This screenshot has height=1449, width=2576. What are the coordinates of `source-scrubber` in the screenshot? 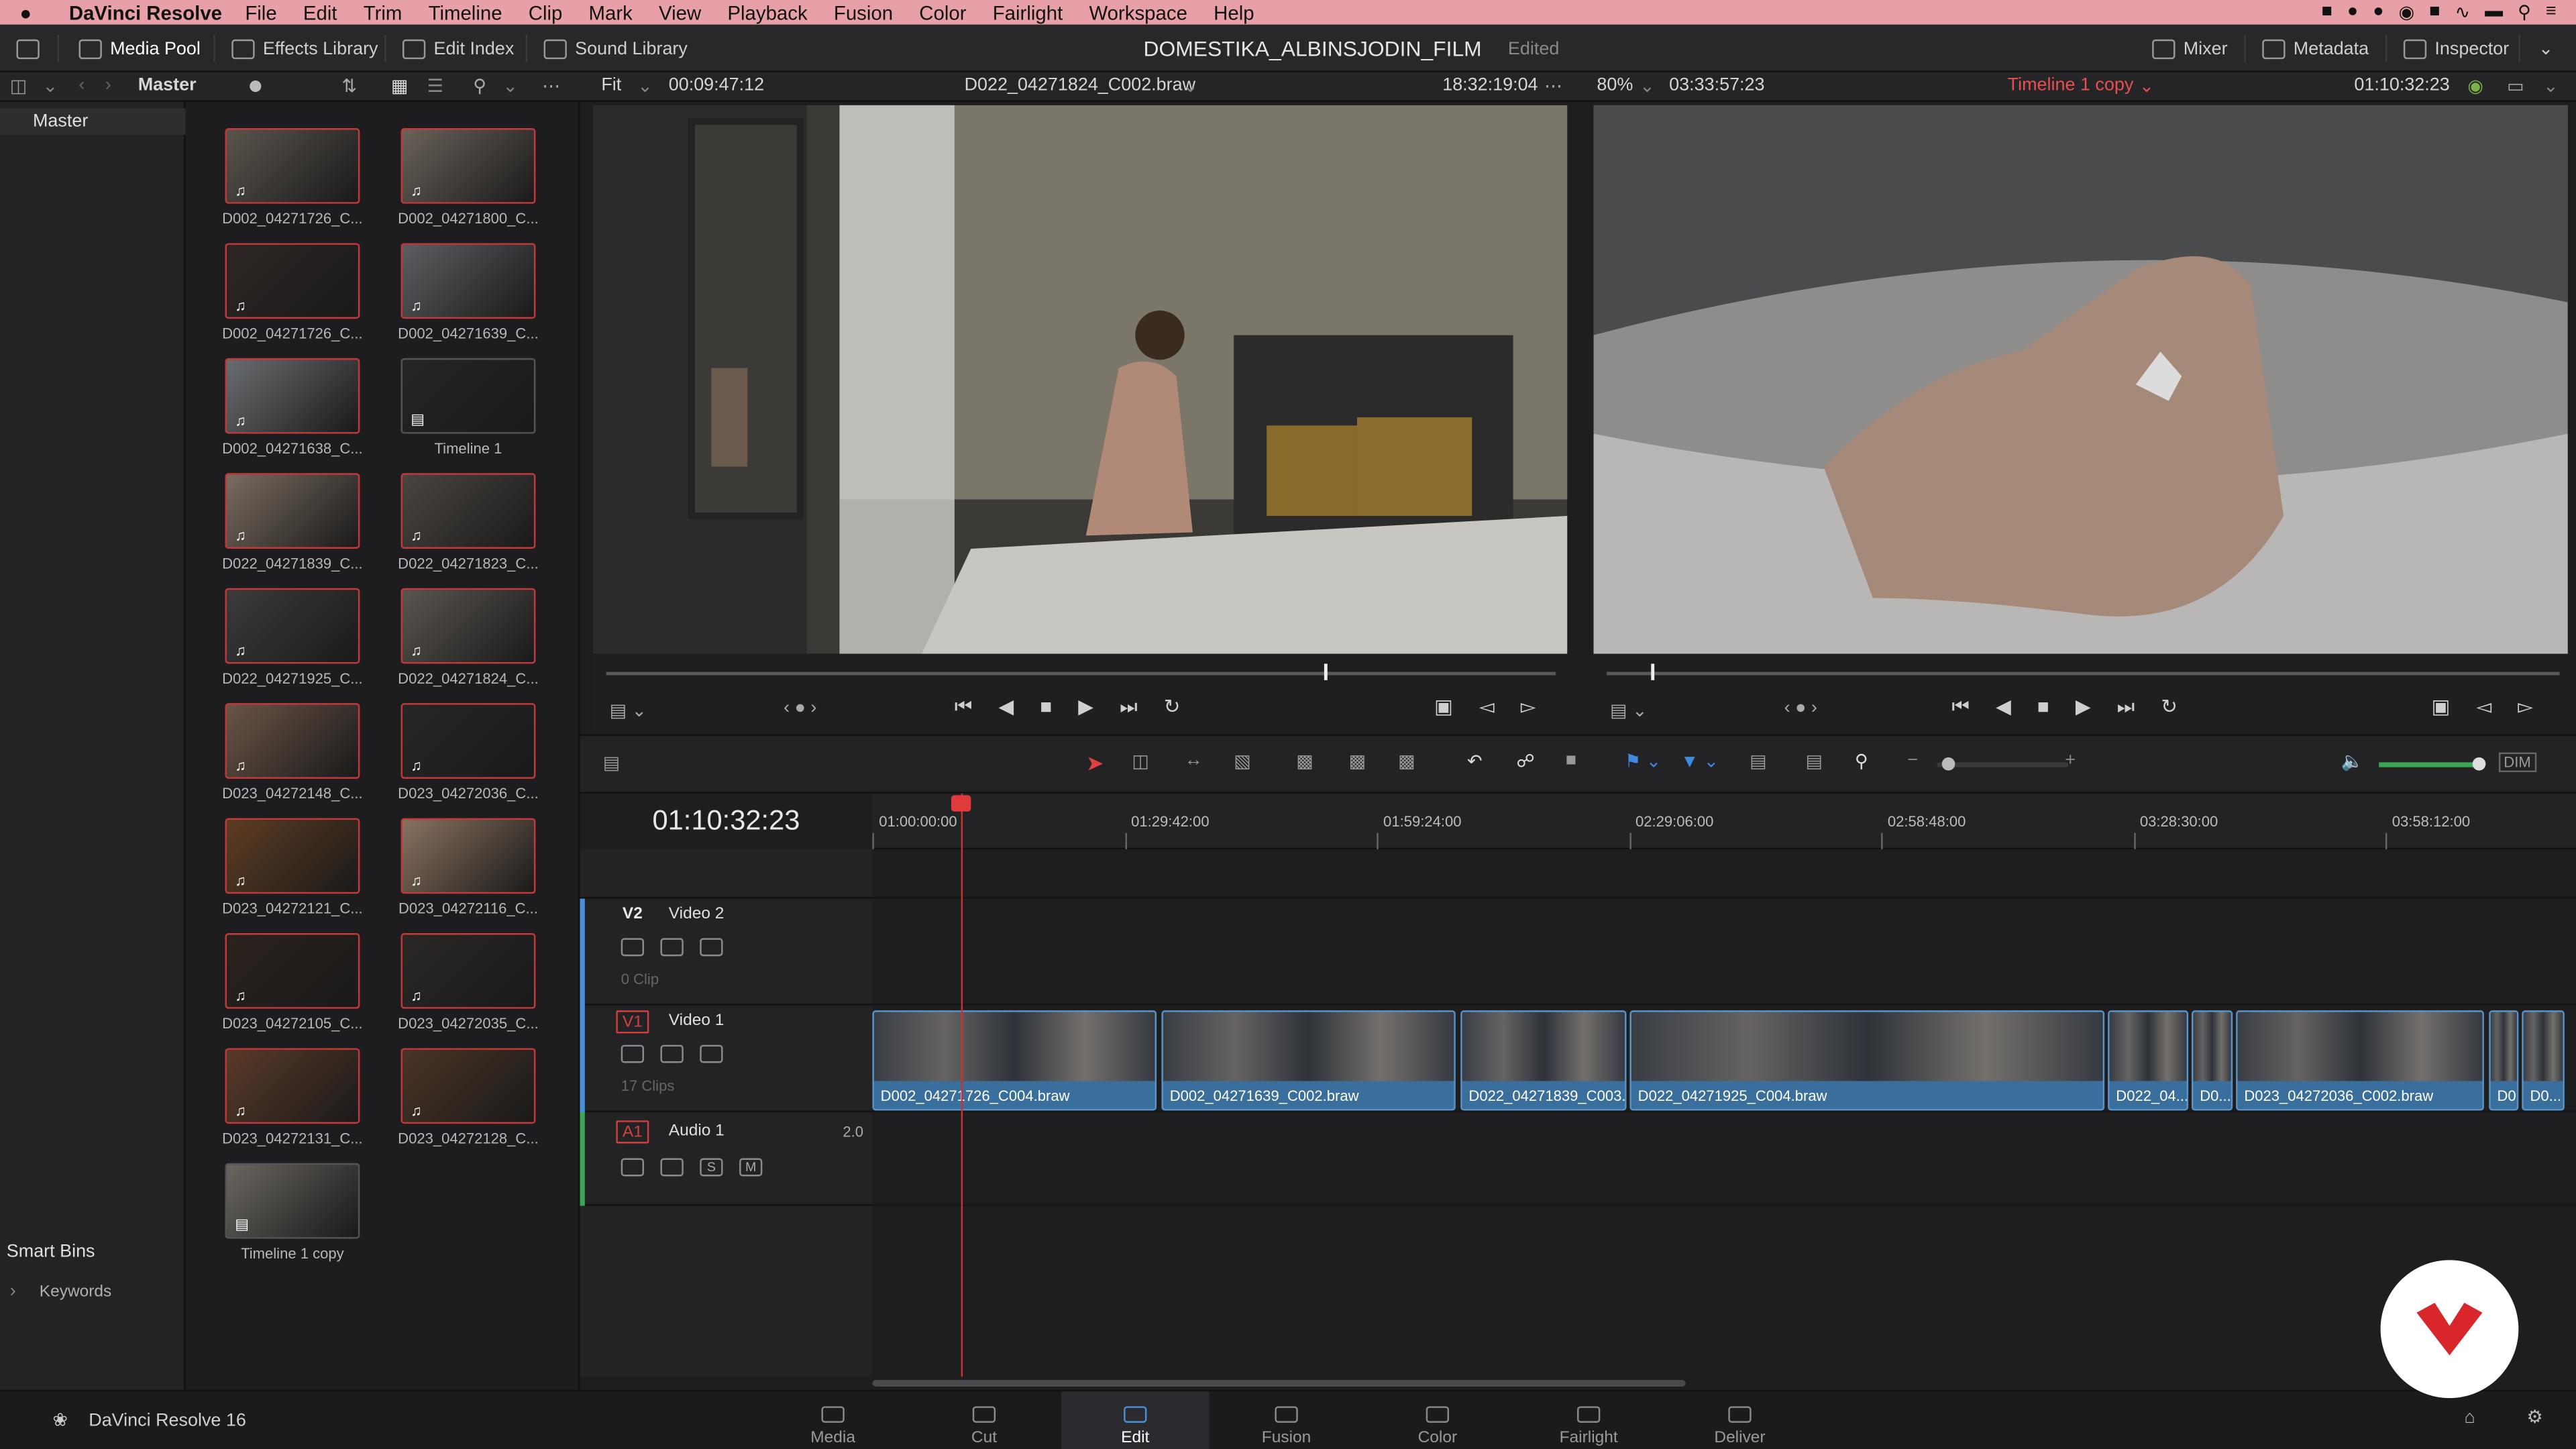 It's located at (1081, 674).